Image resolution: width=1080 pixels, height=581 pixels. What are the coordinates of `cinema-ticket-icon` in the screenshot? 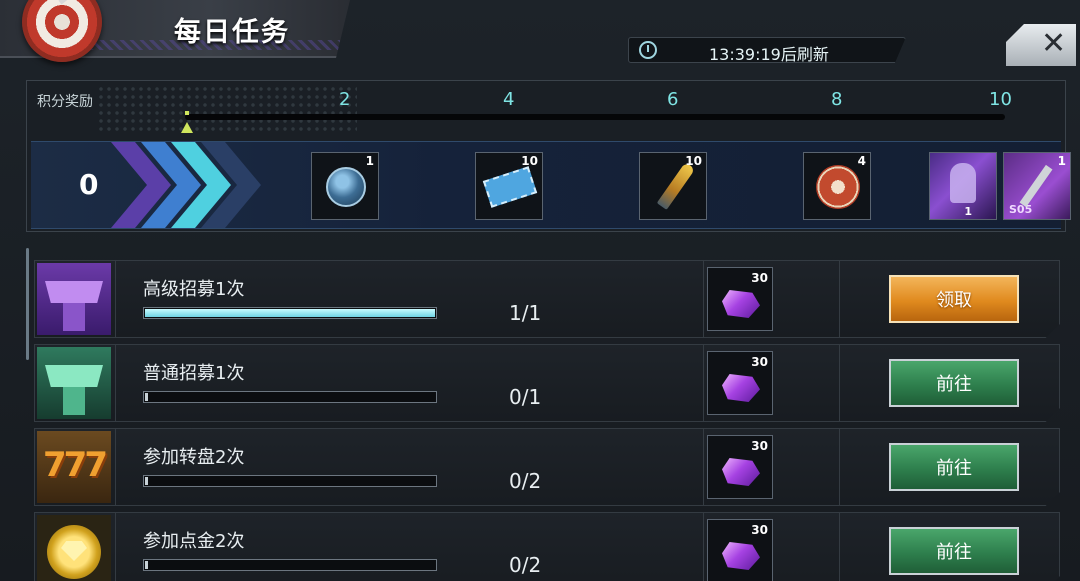 It's located at (510, 187).